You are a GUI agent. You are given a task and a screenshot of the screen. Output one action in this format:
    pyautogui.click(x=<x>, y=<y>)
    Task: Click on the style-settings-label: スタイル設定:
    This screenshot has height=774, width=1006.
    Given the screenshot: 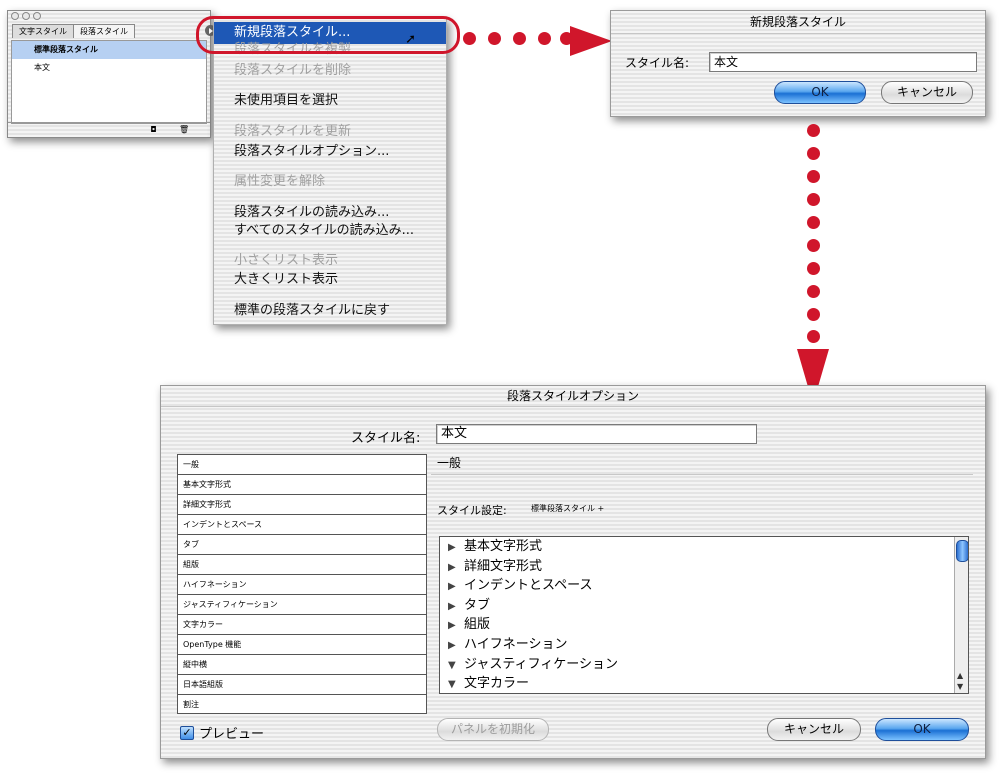 What is the action you would take?
    pyautogui.click(x=472, y=510)
    